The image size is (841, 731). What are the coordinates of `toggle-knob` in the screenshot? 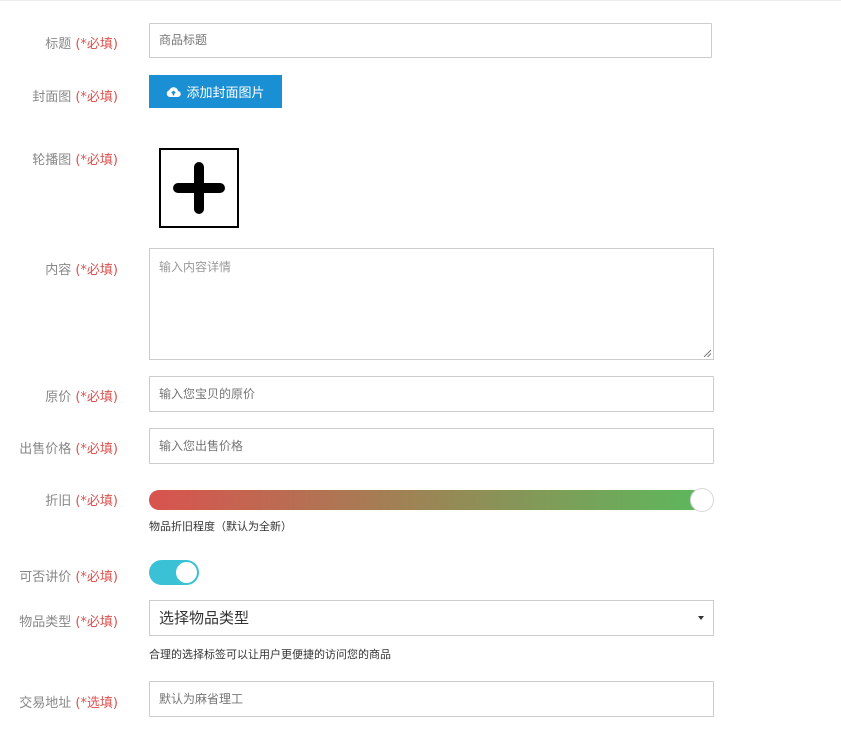 It's located at (186, 572).